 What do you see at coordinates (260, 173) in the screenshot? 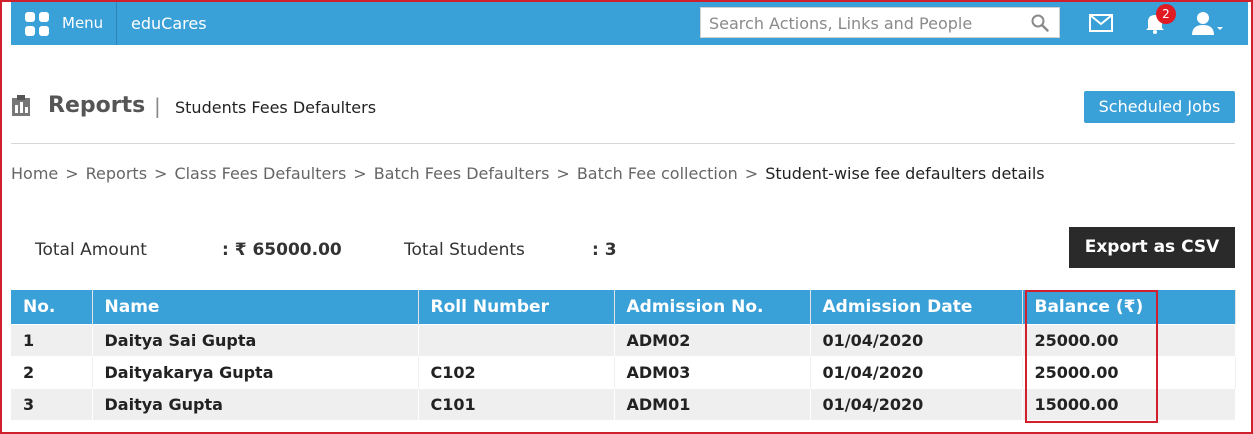
I see `breadcrumb-class-fees-defaulters: Class Fees Defaulters` at bounding box center [260, 173].